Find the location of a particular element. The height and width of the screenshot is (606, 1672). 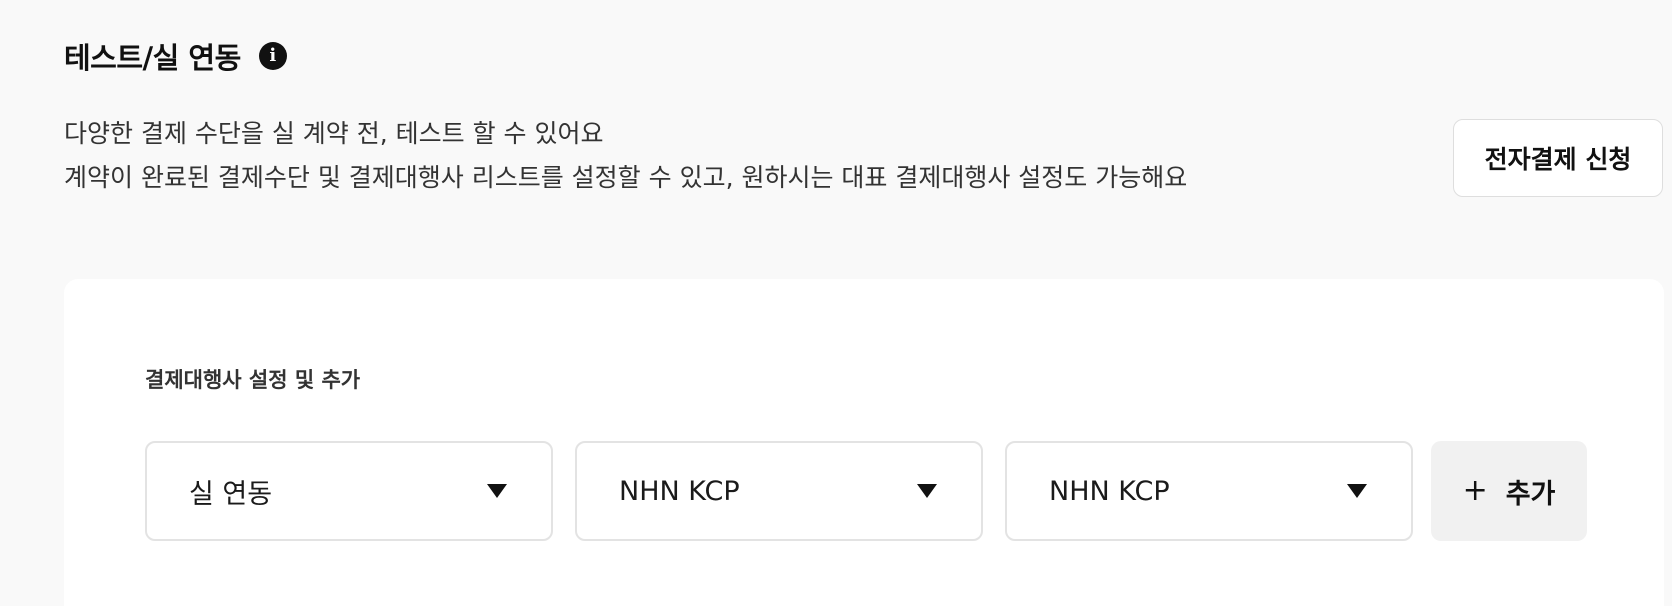

representative-pg-select: NHN KCP is located at coordinates (1209, 491).